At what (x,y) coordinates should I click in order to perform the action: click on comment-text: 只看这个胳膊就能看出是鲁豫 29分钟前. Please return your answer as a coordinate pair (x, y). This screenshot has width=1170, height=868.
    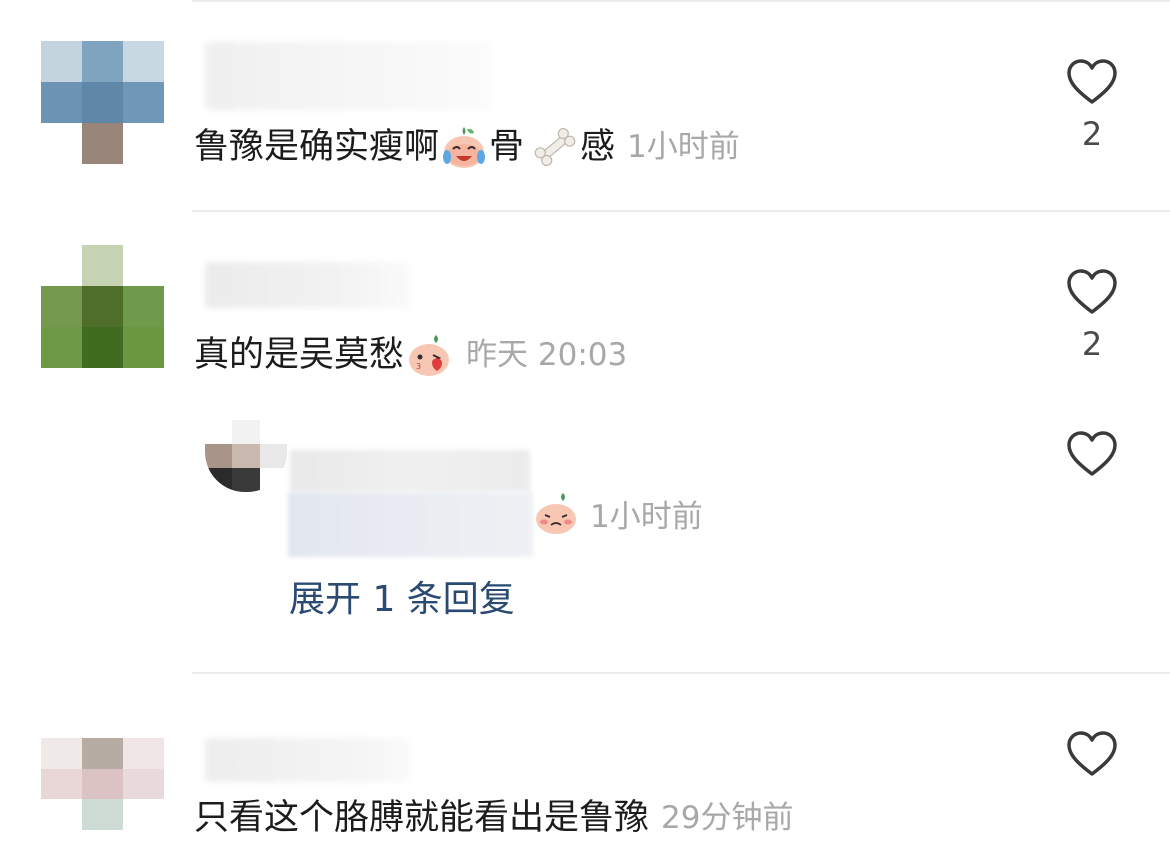
    Looking at the image, I should click on (493, 818).